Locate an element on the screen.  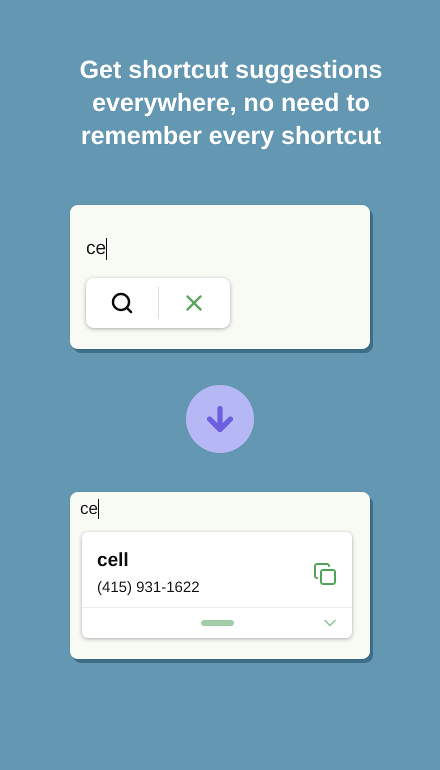
suggestion-card: cell (415) 931-1622 is located at coordinates (217, 585).